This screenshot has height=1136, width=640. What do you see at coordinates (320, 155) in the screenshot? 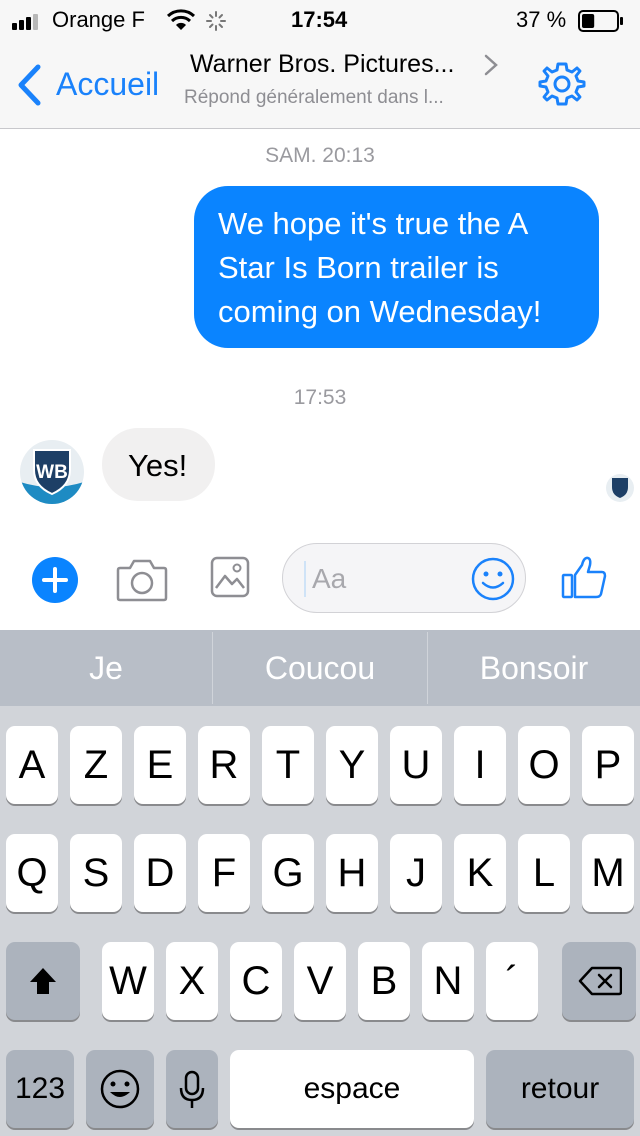
I see `message-timestamp: SAM. 20:13` at bounding box center [320, 155].